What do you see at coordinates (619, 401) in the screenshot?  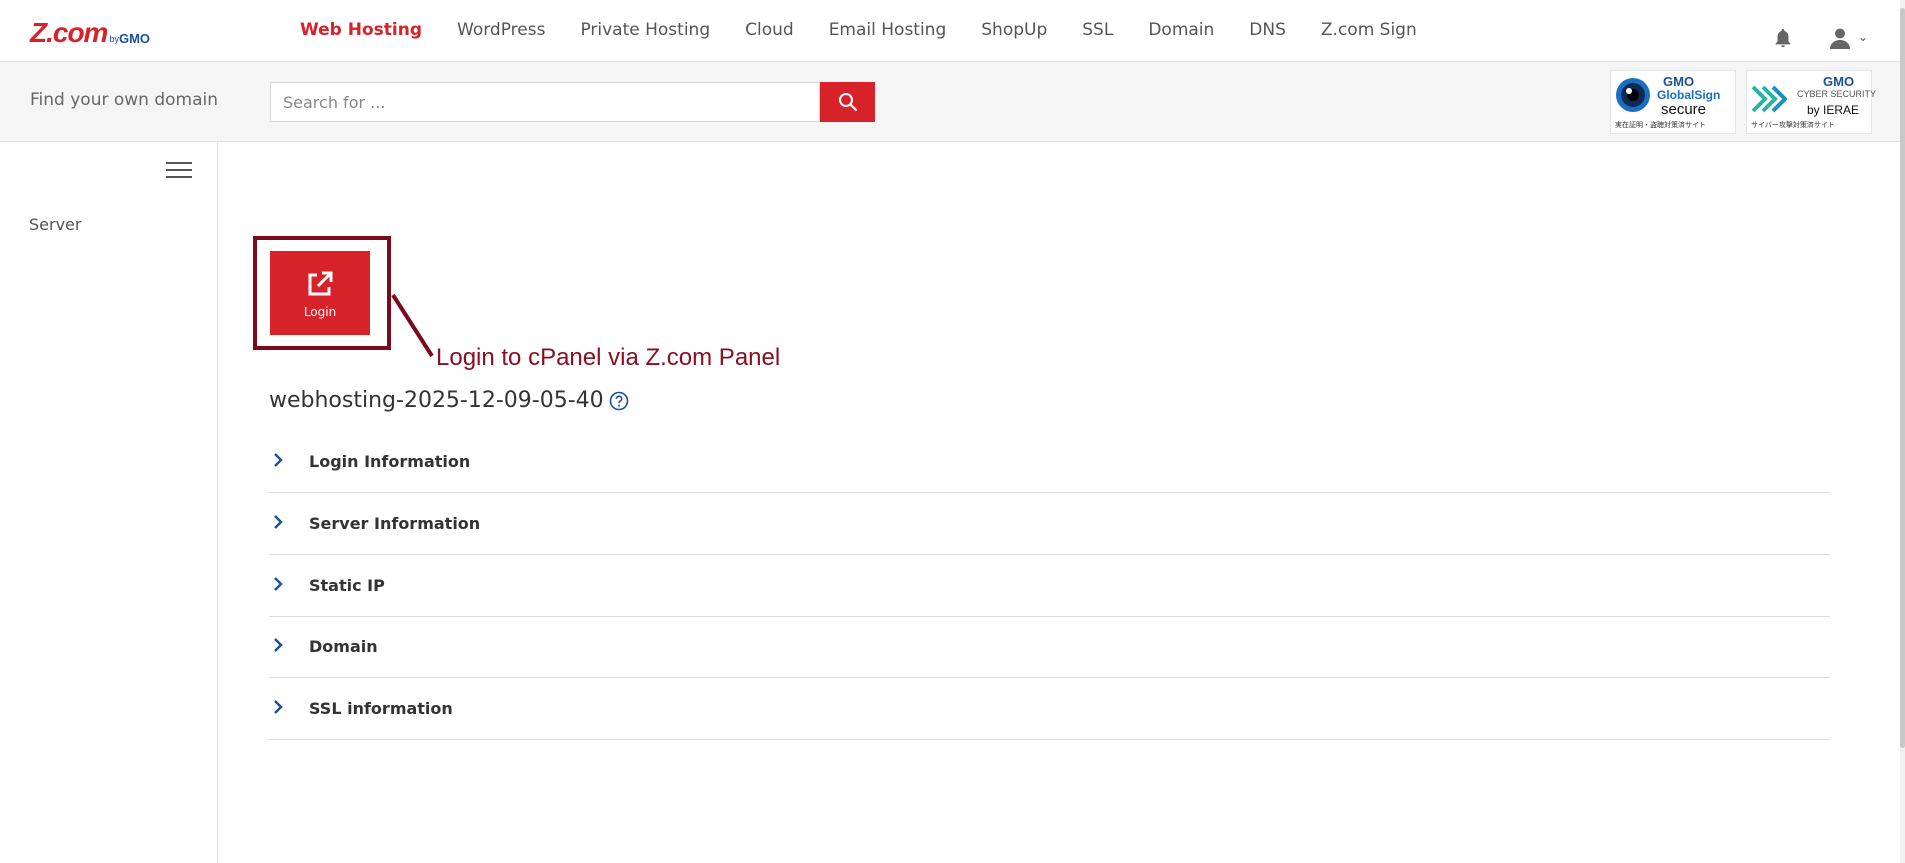 I see `help-icon` at bounding box center [619, 401].